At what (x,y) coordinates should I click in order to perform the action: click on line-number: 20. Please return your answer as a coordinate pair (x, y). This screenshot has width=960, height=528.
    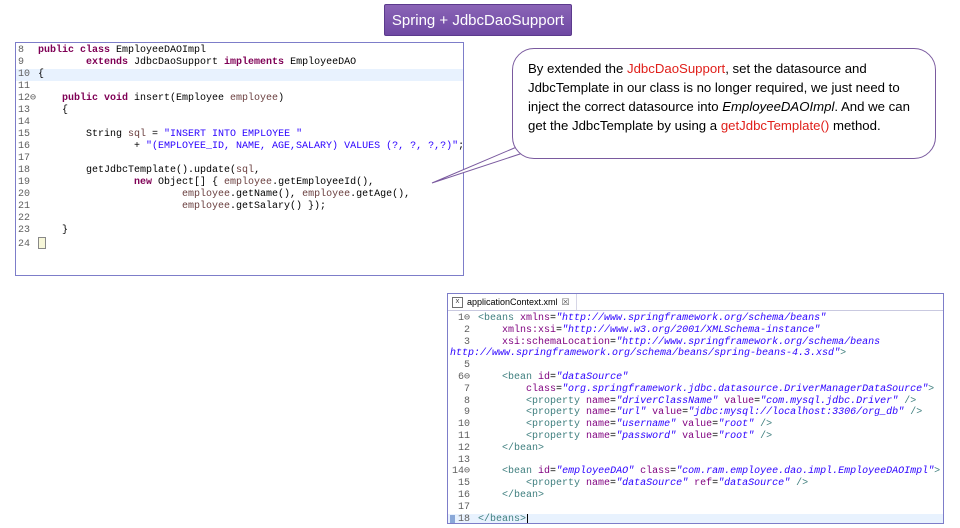
    Looking at the image, I should click on (24, 194).